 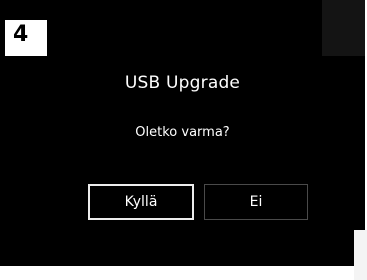 I want to click on no-button: Ei, so click(x=256, y=202).